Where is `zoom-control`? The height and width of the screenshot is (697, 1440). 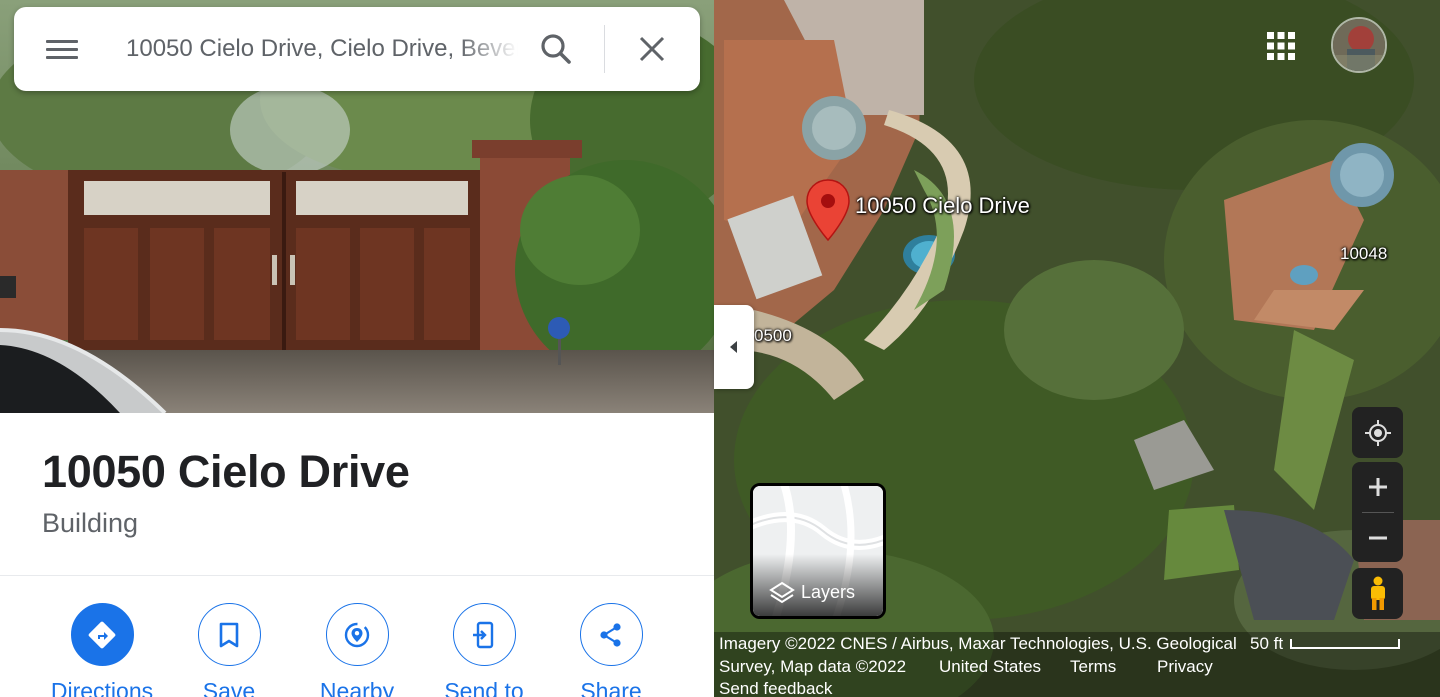 zoom-control is located at coordinates (1377, 512).